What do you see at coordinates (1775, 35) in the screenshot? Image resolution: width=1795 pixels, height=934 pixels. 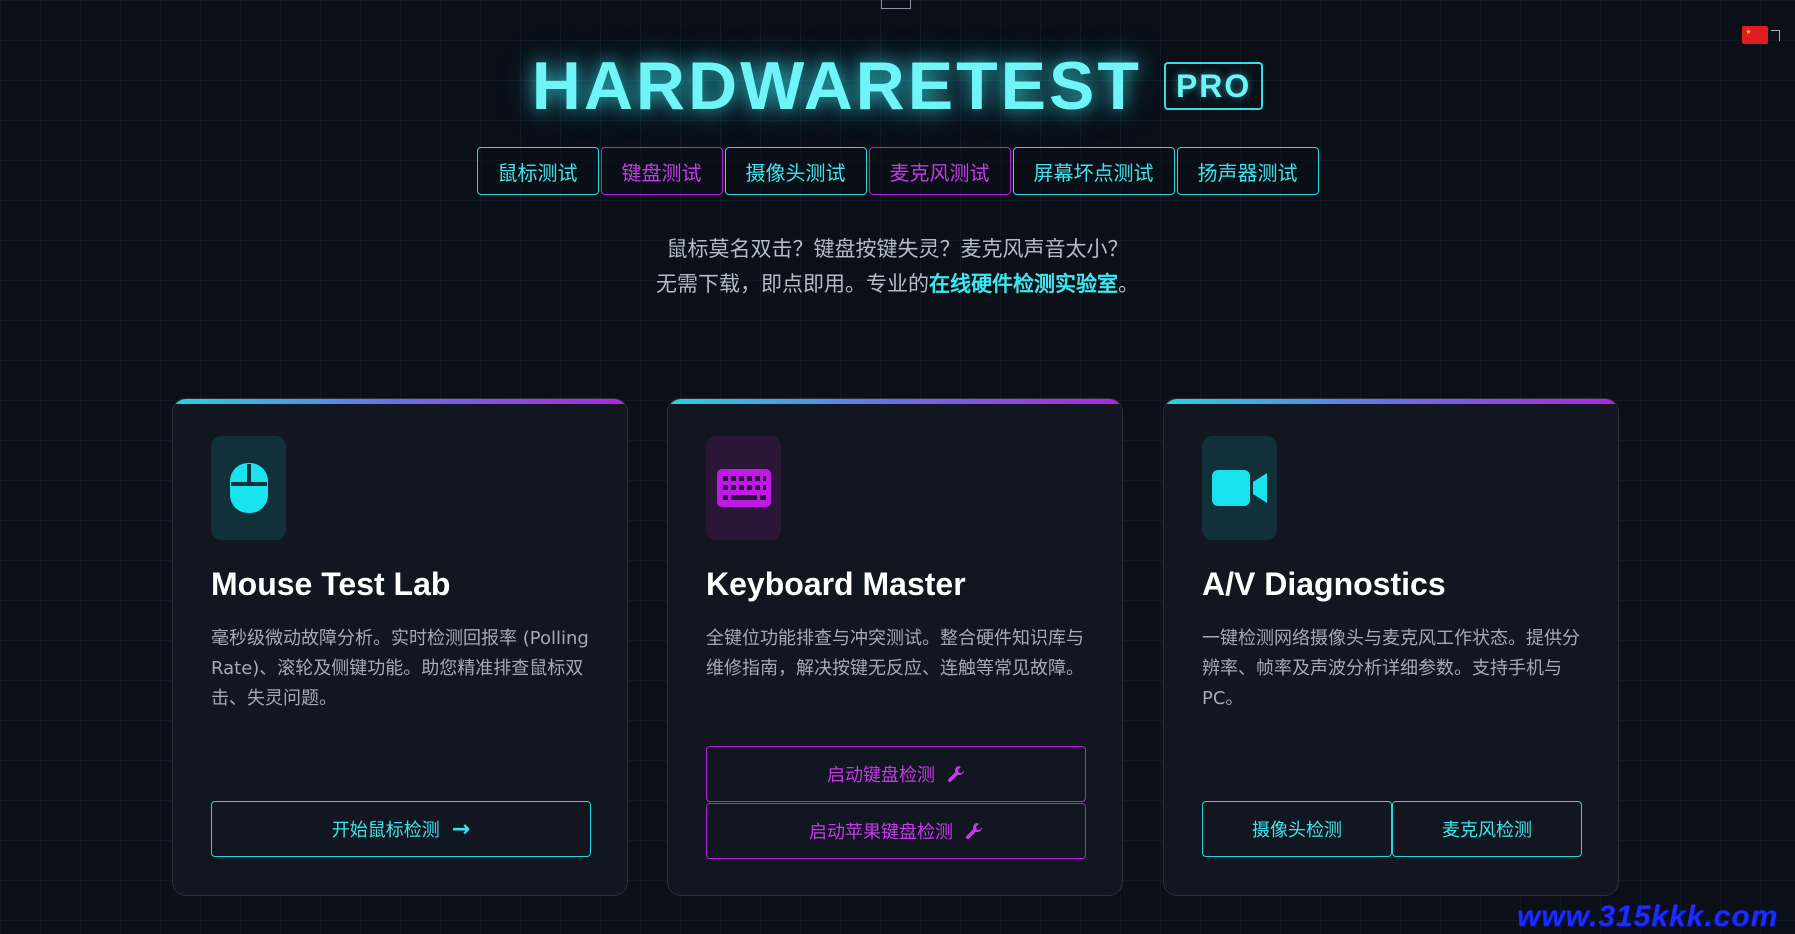 I see `dropdown-corner-icon` at bounding box center [1775, 35].